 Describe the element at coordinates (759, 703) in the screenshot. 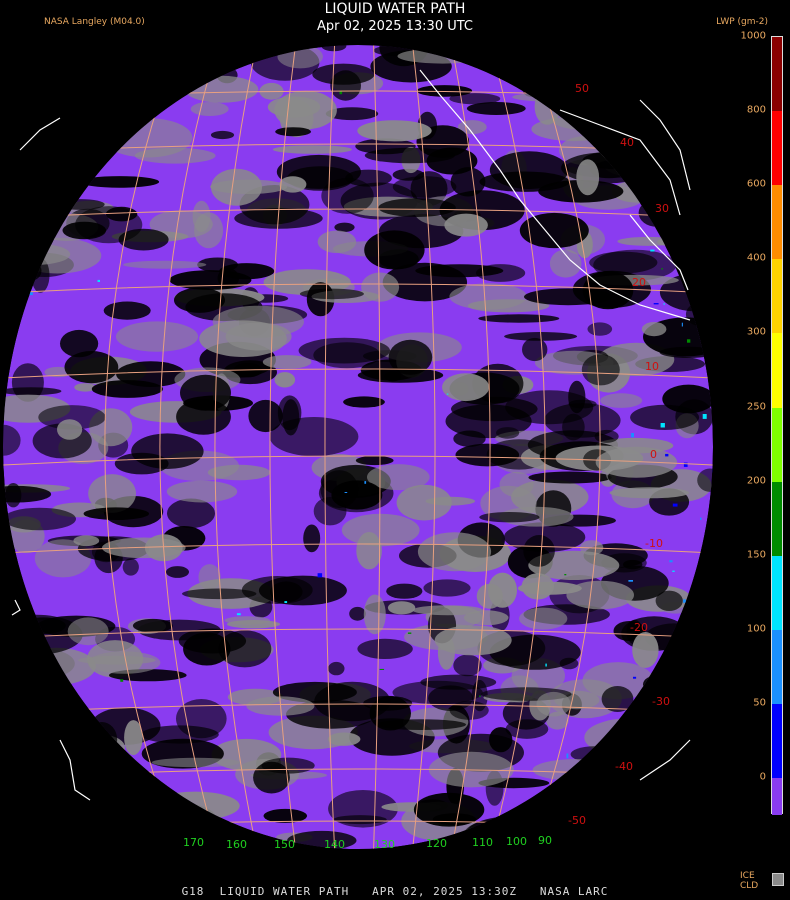

I see `legend-tick-label: 50` at that location.